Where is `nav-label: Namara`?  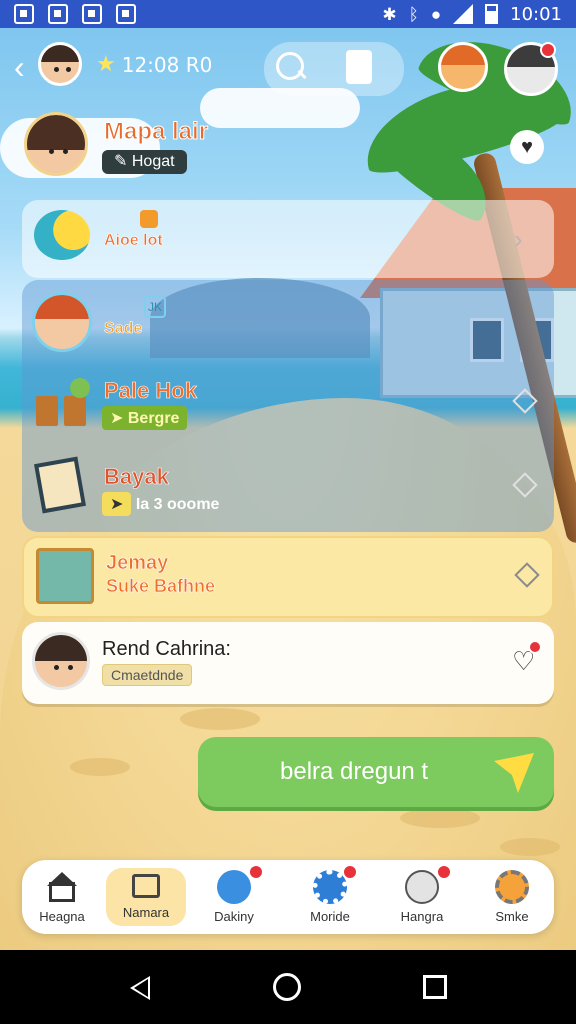
nav-label: Namara is located at coordinates (146, 912).